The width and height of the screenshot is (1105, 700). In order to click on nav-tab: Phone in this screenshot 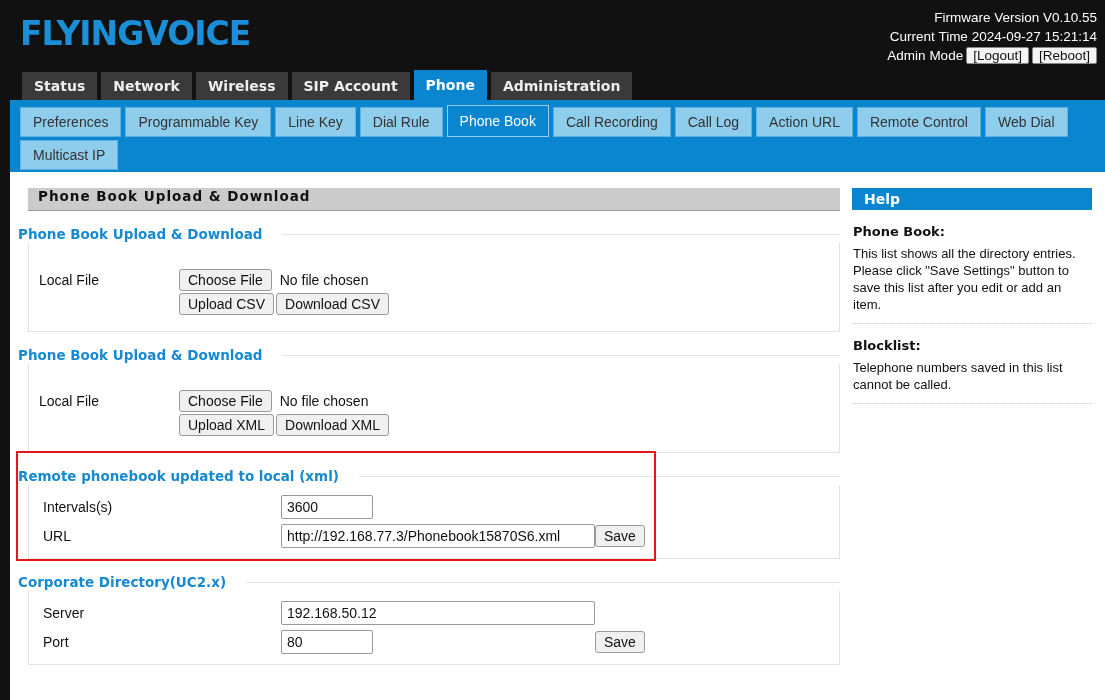, I will do `click(450, 85)`.